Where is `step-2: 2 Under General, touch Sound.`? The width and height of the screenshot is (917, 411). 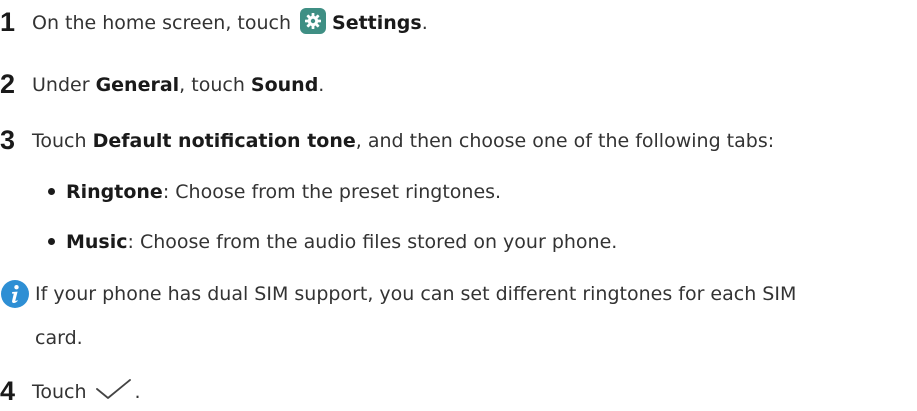
step-2: 2 Under General, touch Sound. is located at coordinates (162, 84).